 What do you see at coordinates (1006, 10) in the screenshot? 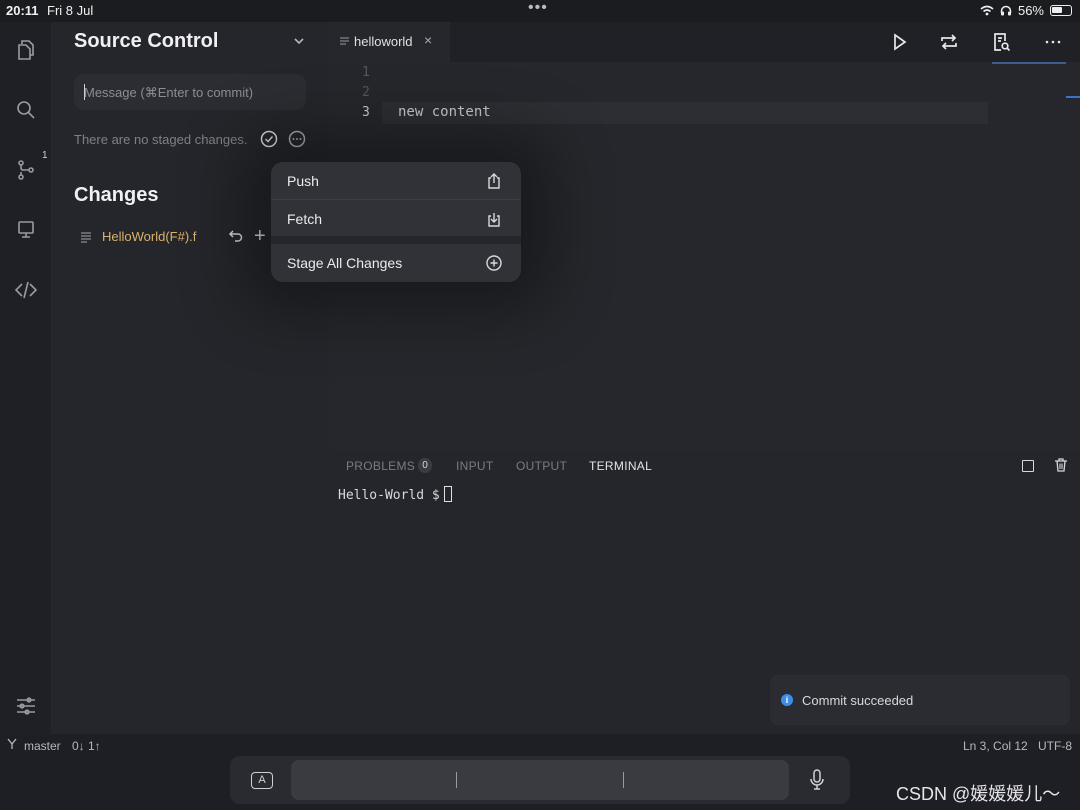
I see `headphones-icon` at bounding box center [1006, 10].